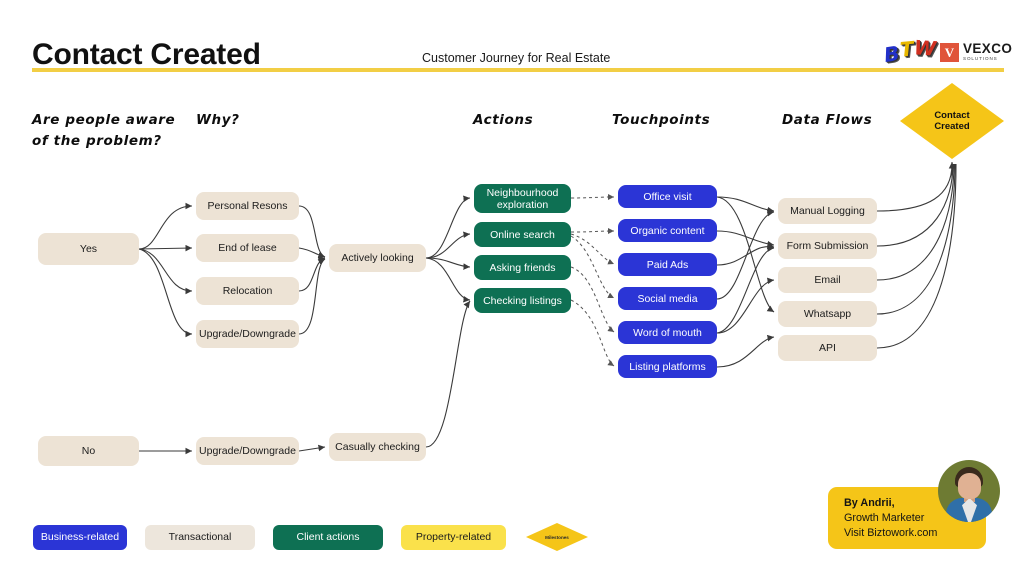  What do you see at coordinates (247, 248) in the screenshot?
I see `node-why-end-of-lease: End of lease` at bounding box center [247, 248].